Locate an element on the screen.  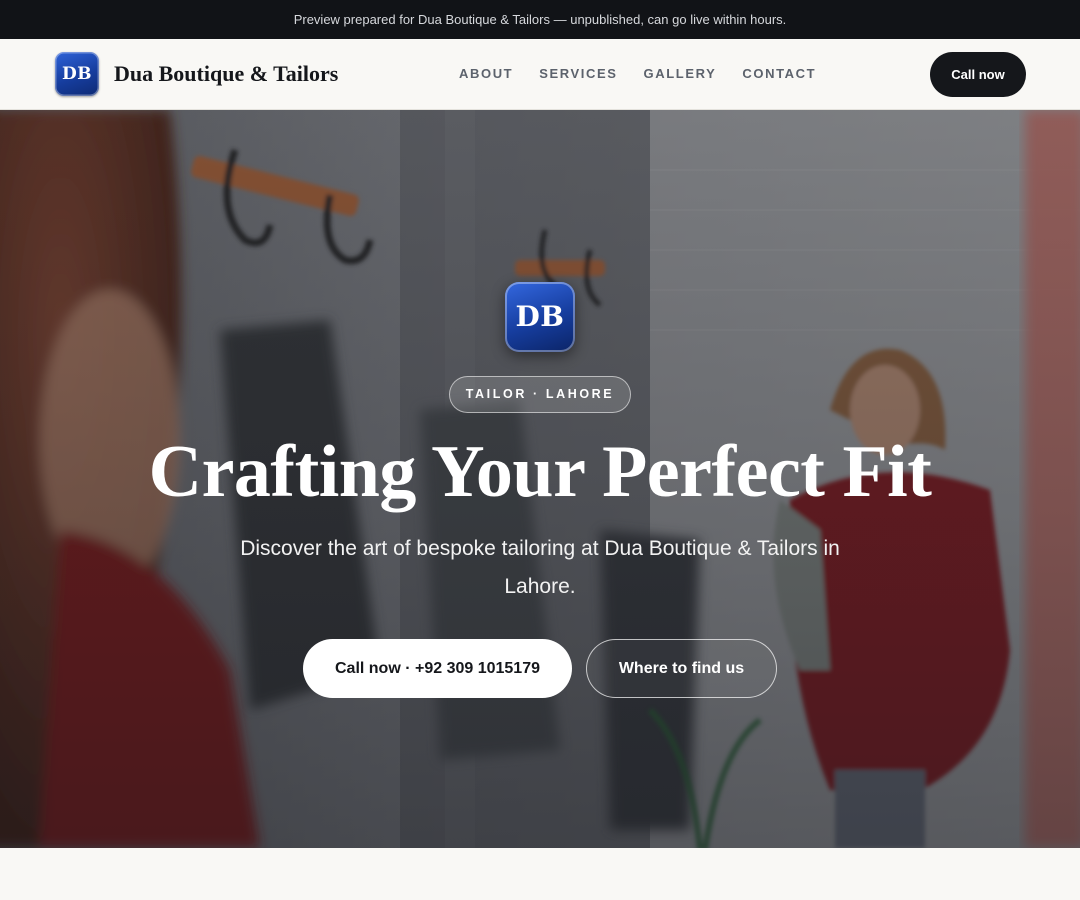
main-nav: ABOUT SERVICES GALLERY CONTACT is located at coordinates (637, 73).